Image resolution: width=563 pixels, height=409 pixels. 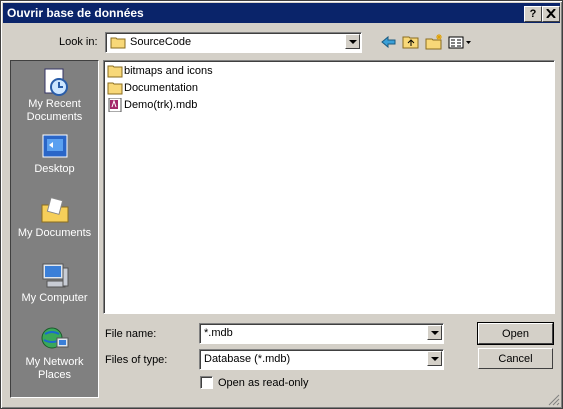 I want to click on desktop-icon, so click(x=54, y=146).